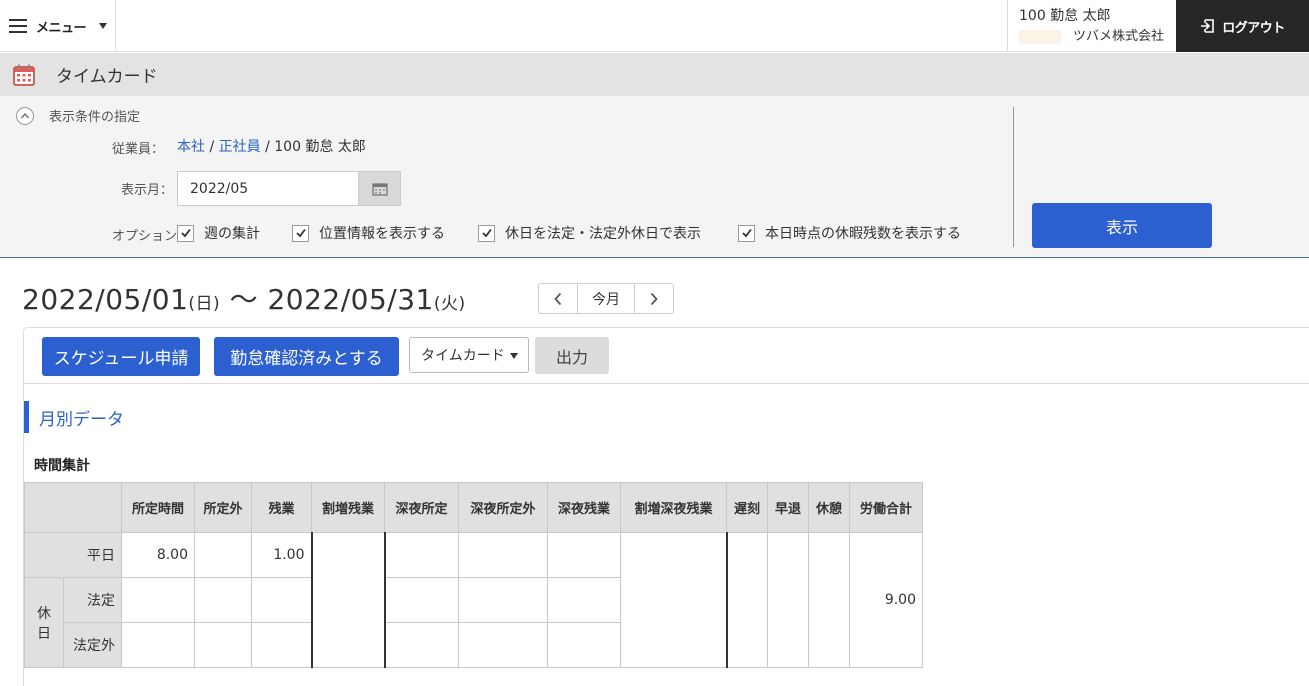 Image resolution: width=1309 pixels, height=686 pixels. Describe the element at coordinates (1122, 225) in the screenshot. I see `show-button: 表示` at that location.